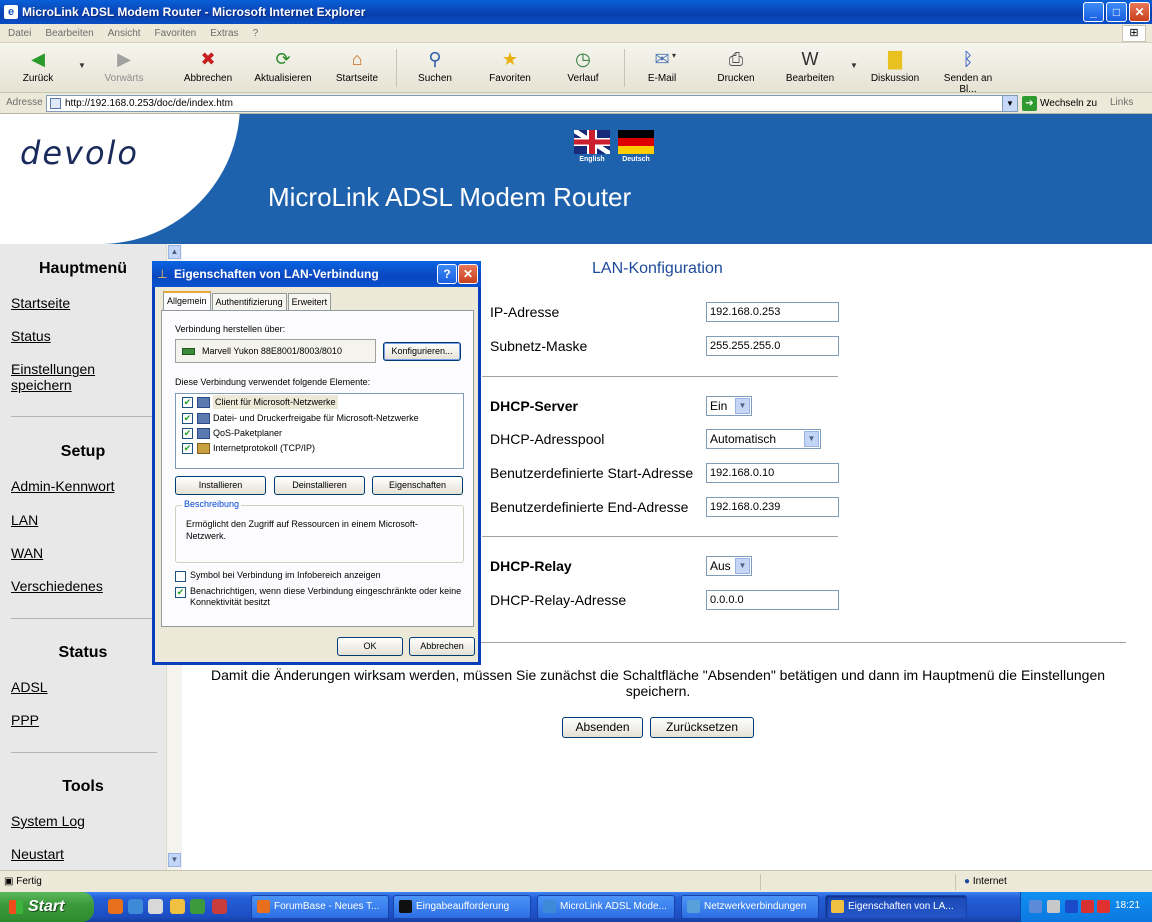 The width and height of the screenshot is (1152, 922). I want to click on german-flag-link: Deutsch, so click(636, 146).